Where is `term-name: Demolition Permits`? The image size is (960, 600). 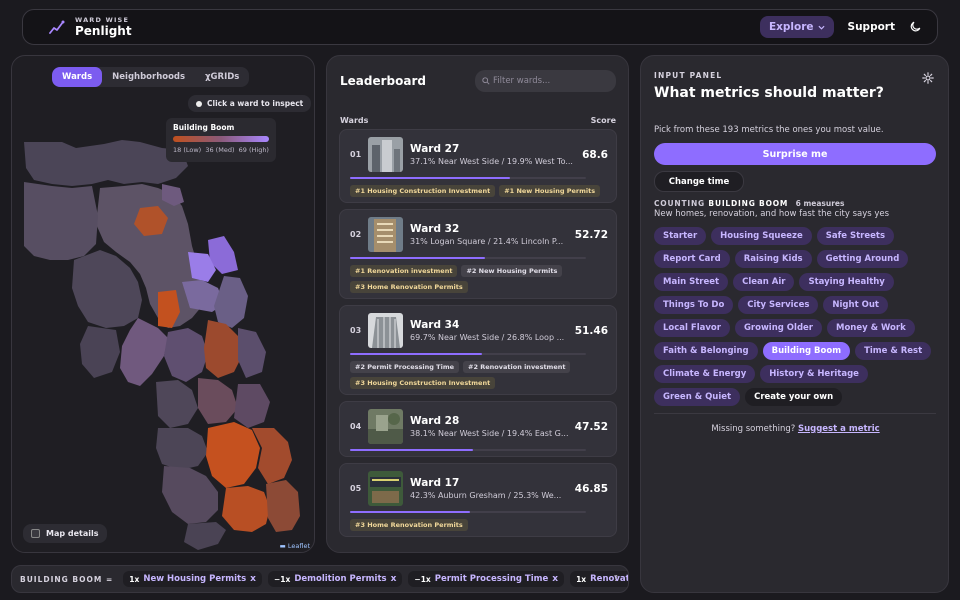 term-name: Demolition Permits is located at coordinates (340, 579).